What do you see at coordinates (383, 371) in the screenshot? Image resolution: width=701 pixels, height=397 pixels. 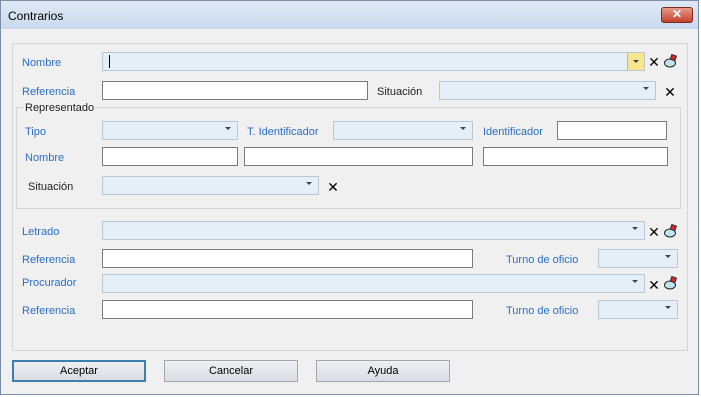 I see `help-button: Ayuda` at bounding box center [383, 371].